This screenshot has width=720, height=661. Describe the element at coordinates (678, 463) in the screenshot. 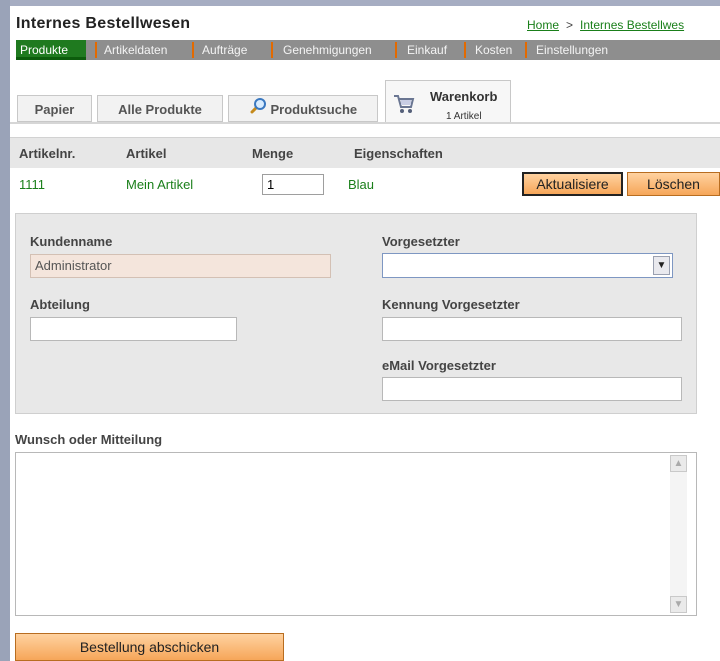

I see `scroll-up-icon: ▲` at that location.